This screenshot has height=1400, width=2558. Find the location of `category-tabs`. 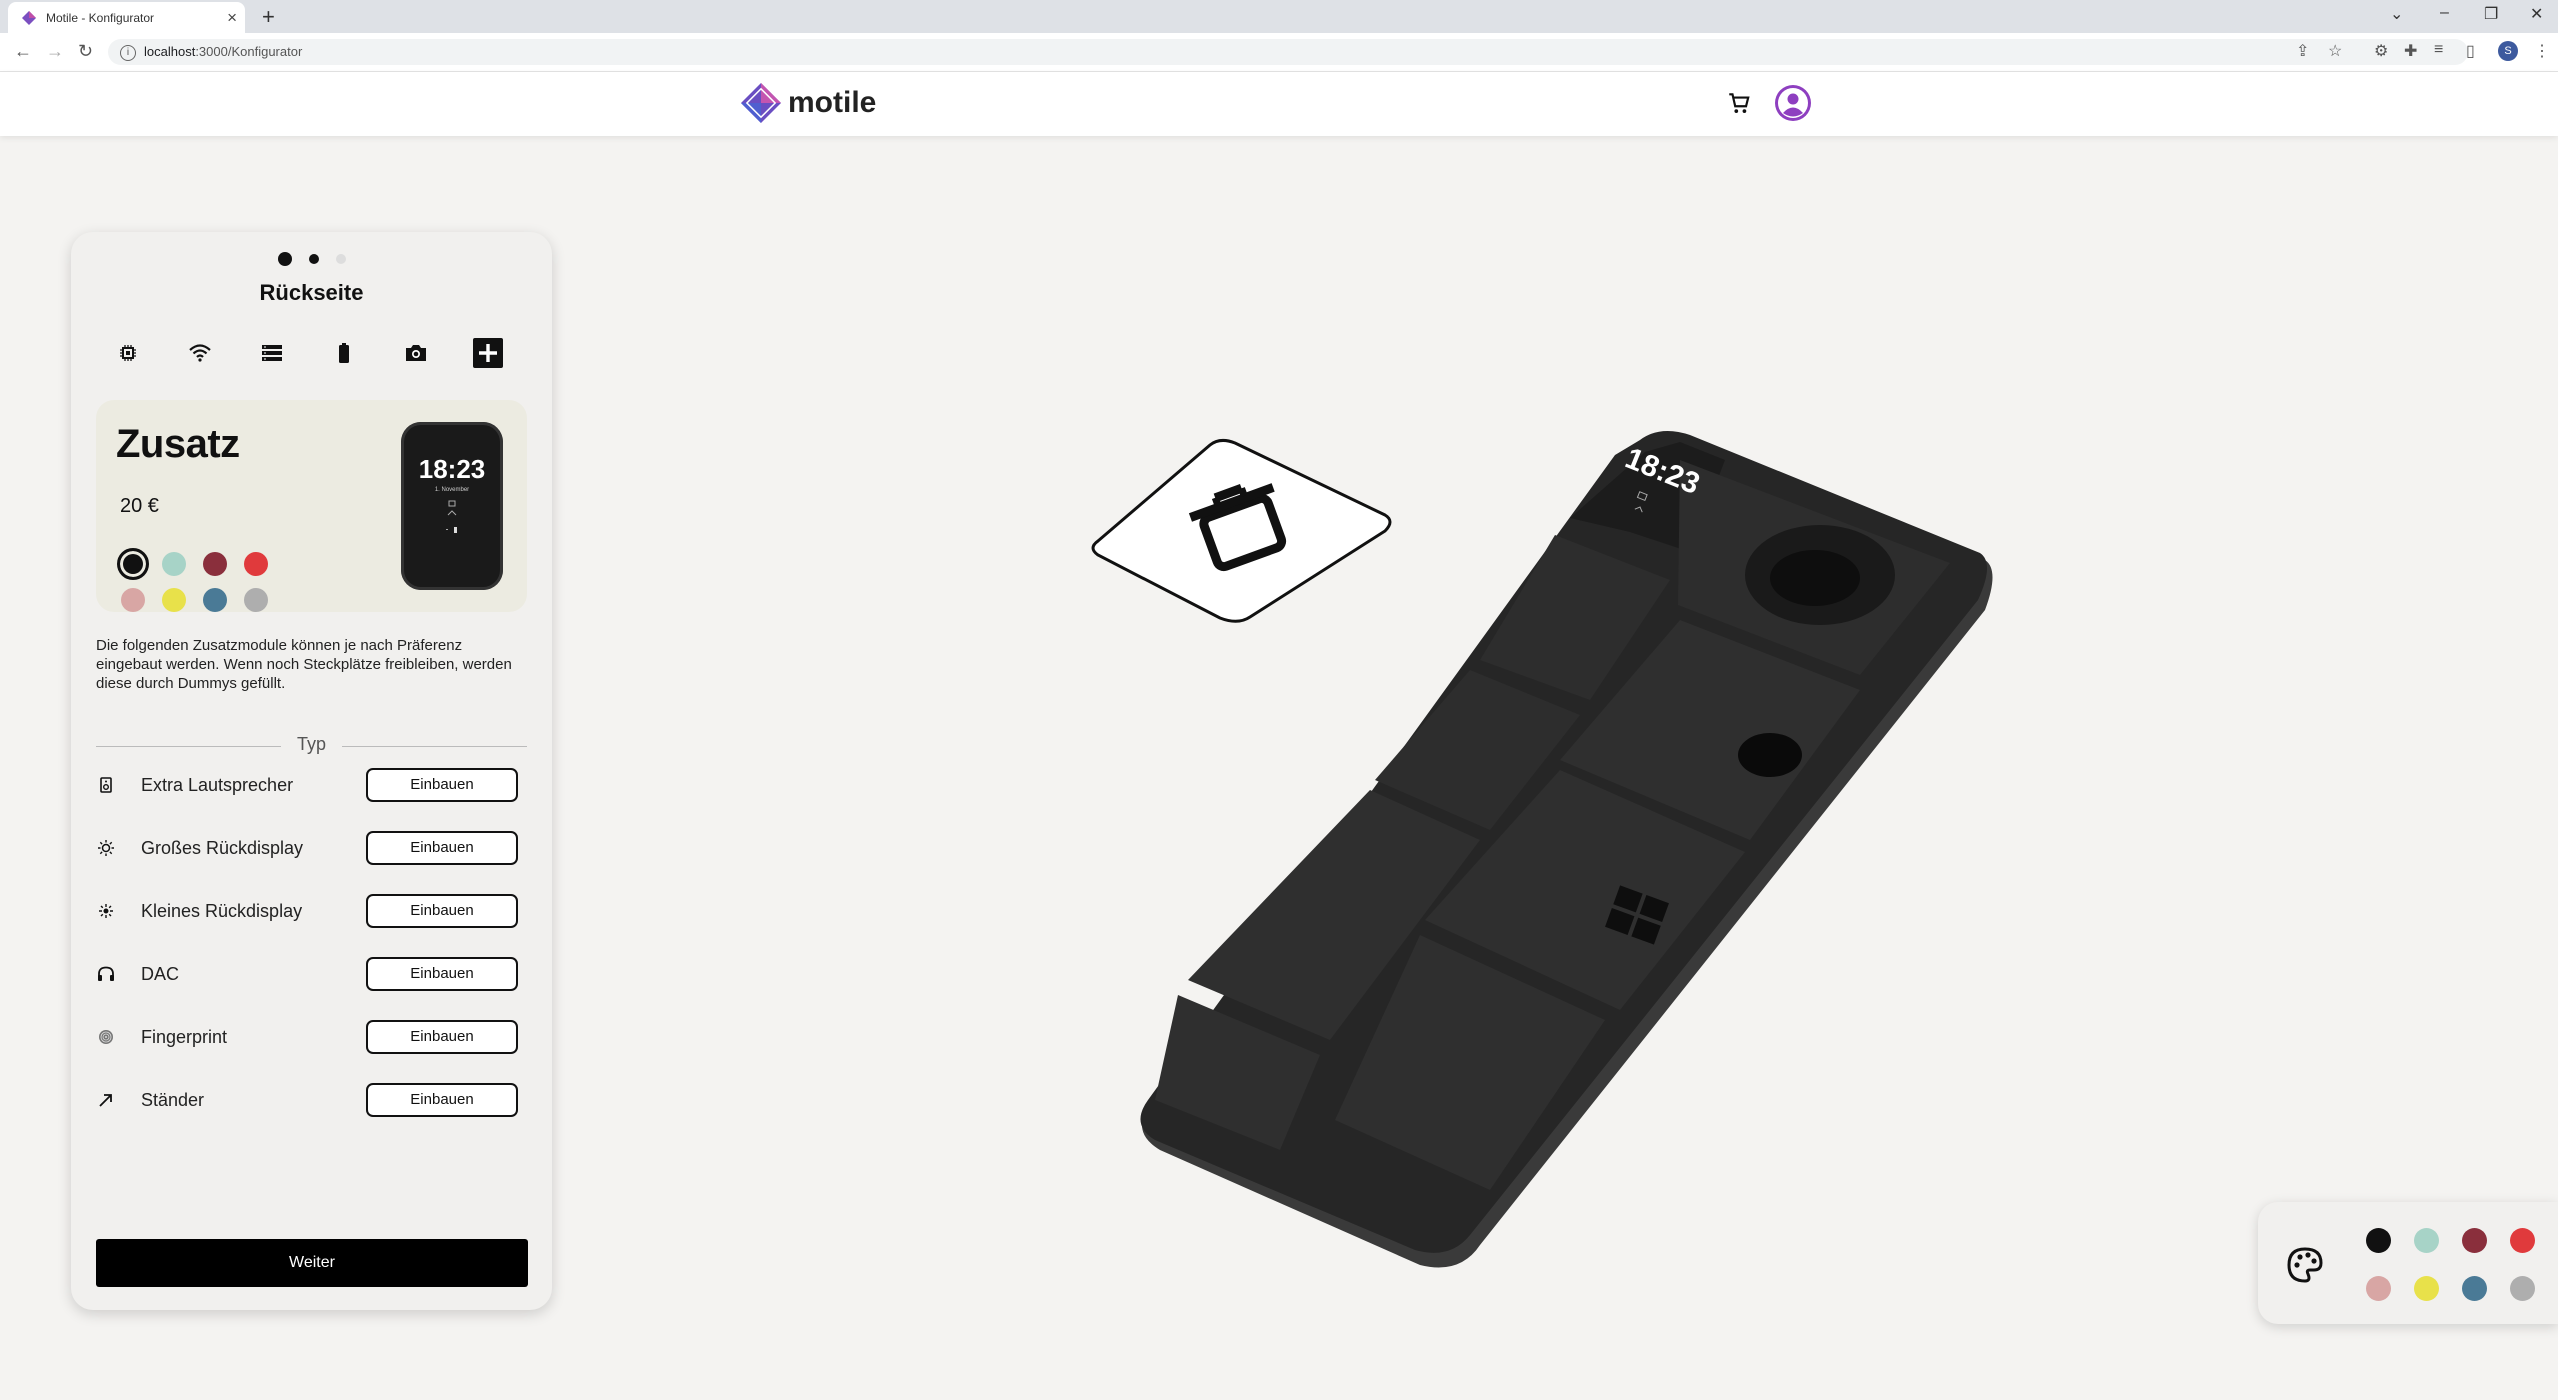

category-tabs is located at coordinates (331, 356).